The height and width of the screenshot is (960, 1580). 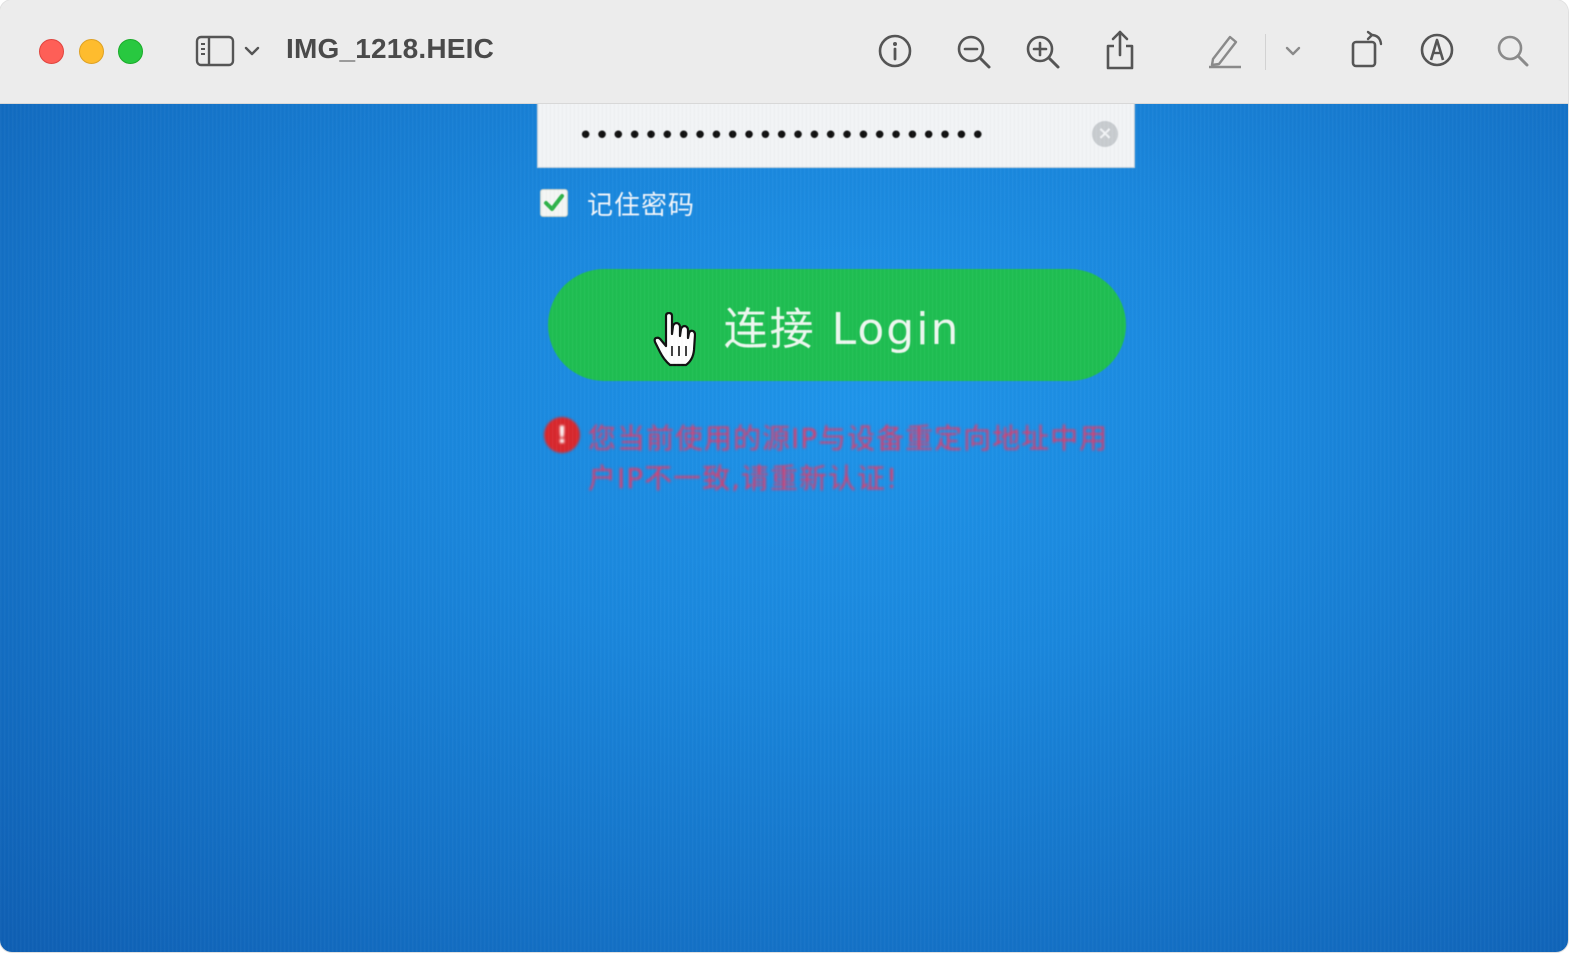 I want to click on close-window-button, so click(x=51, y=51).